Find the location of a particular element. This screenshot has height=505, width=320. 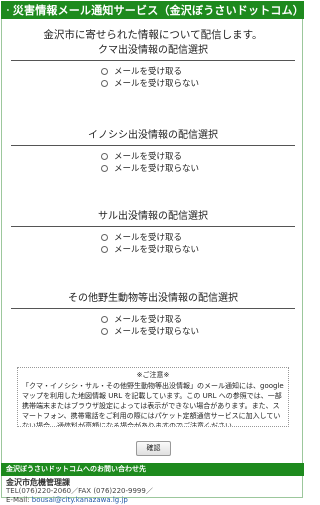

contact-tel: TEL(076)220-2060／FAX (076)220-9999／ is located at coordinates (154, 491).